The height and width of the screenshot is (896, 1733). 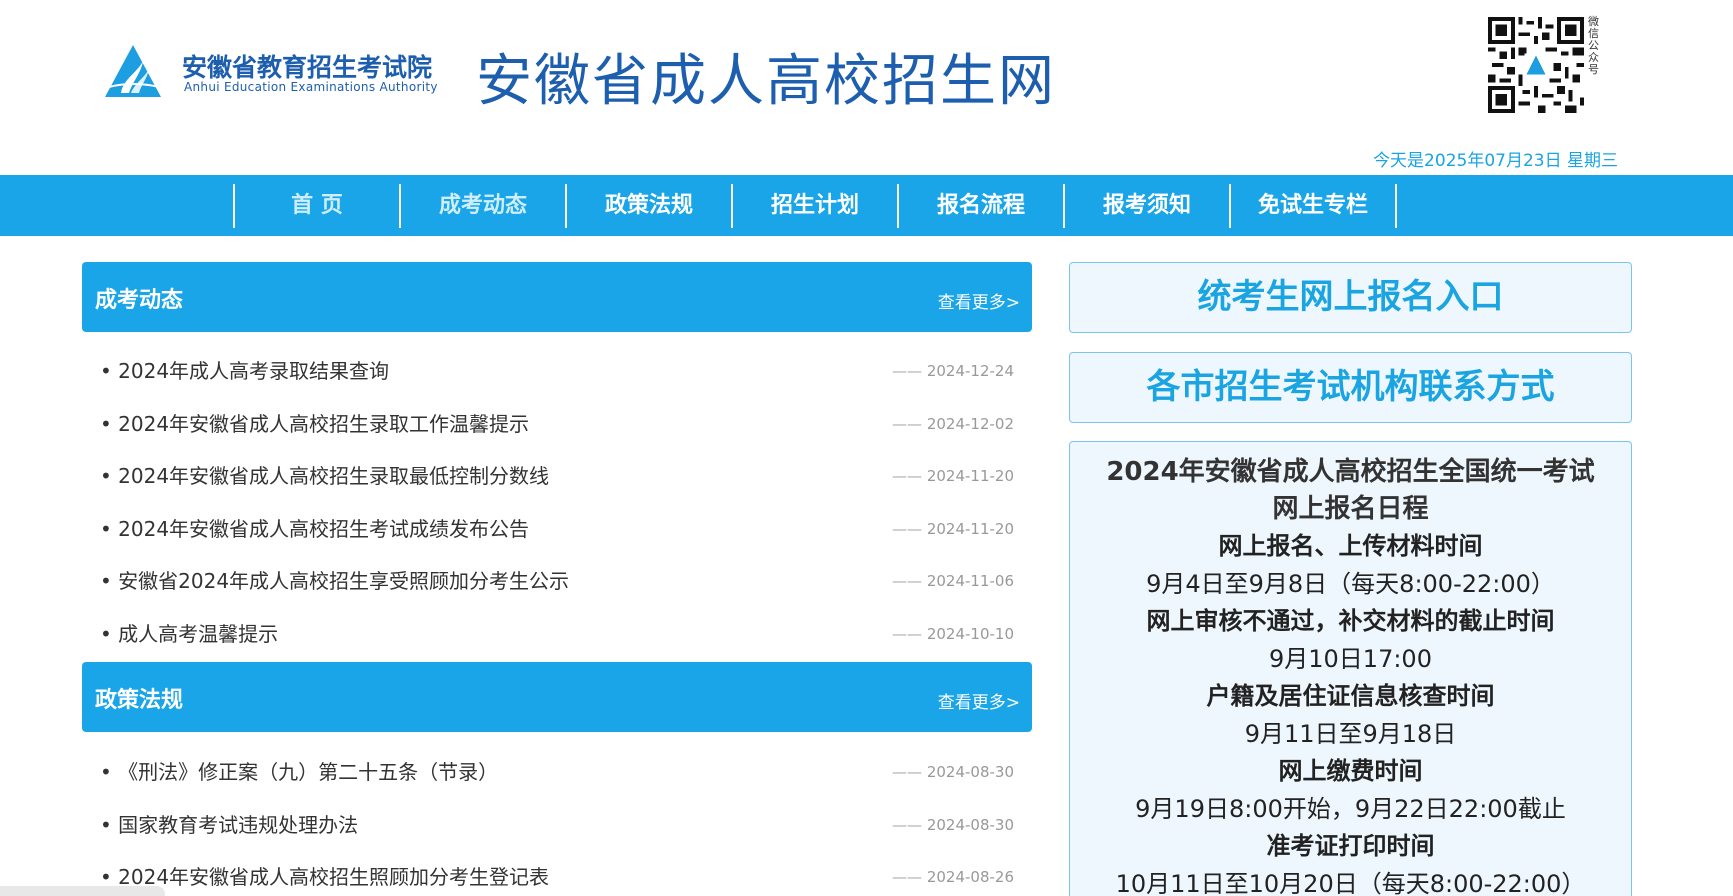 What do you see at coordinates (953, 371) in the screenshot?
I see `news-item-date: 2024-12-24` at bounding box center [953, 371].